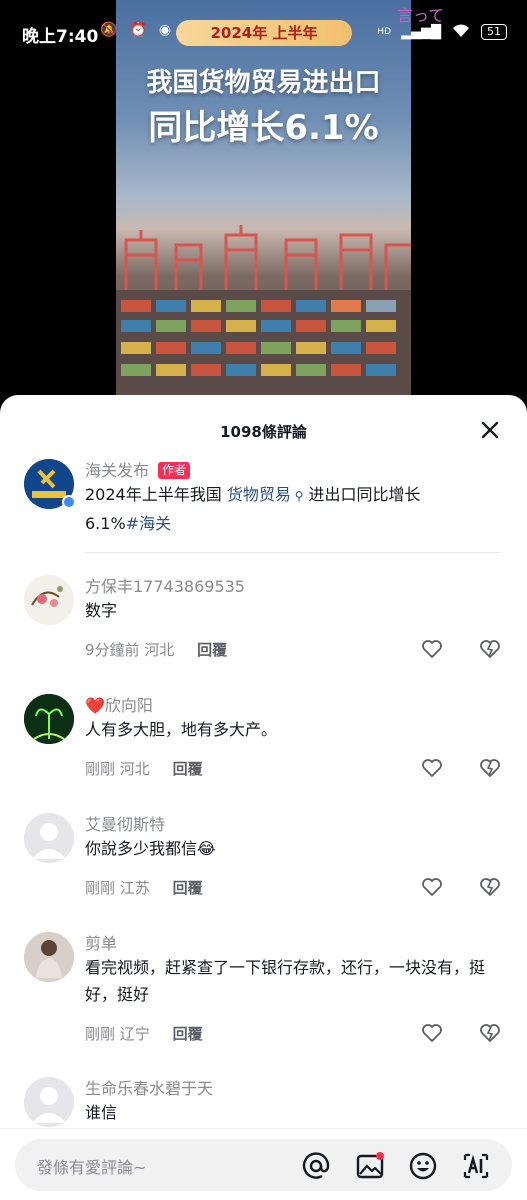  I want to click on status-icons-right: HD ▂▄▆█ 51, so click(442, 32).